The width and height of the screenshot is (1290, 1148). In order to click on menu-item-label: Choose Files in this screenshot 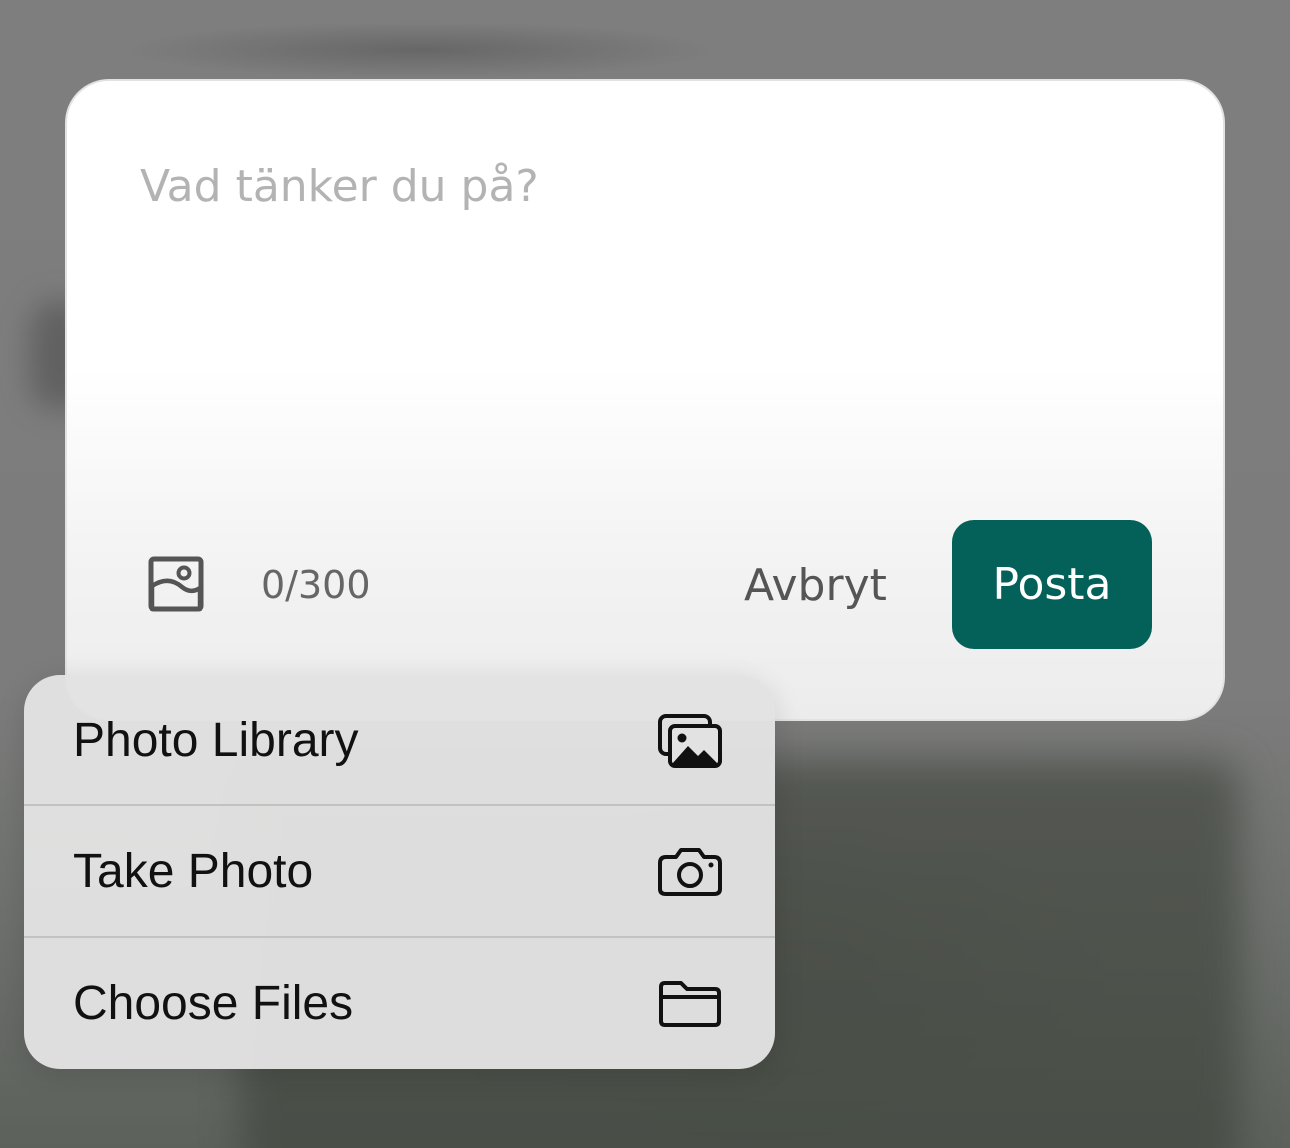, I will do `click(213, 1003)`.